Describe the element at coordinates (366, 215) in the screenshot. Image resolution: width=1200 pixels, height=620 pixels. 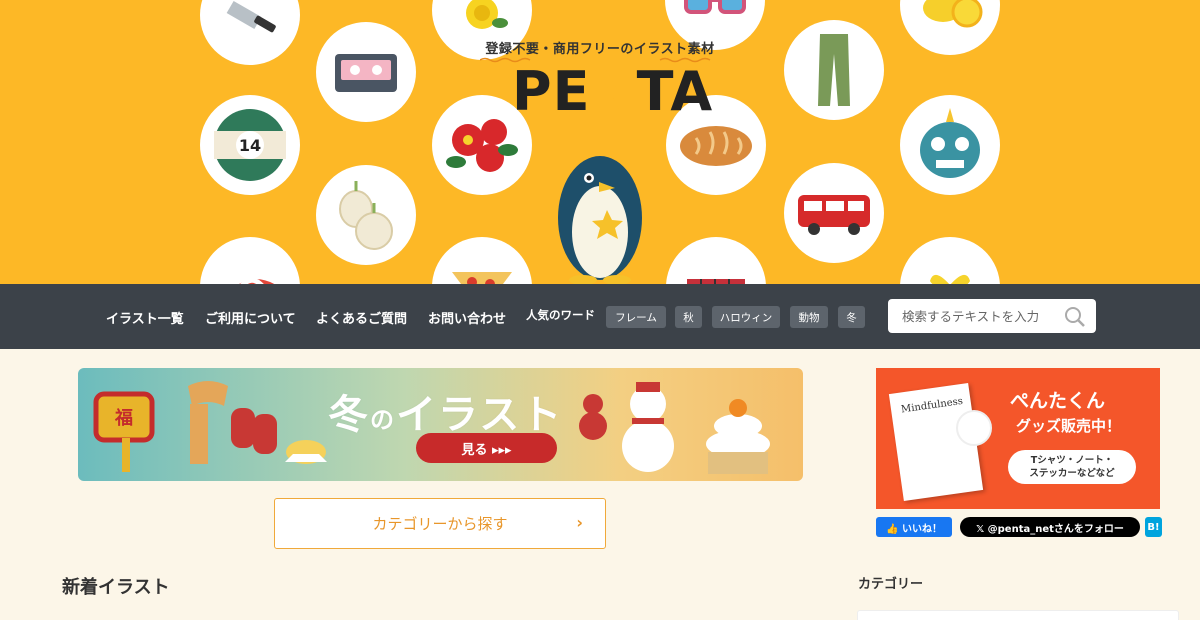
I see `onion-icon` at that location.